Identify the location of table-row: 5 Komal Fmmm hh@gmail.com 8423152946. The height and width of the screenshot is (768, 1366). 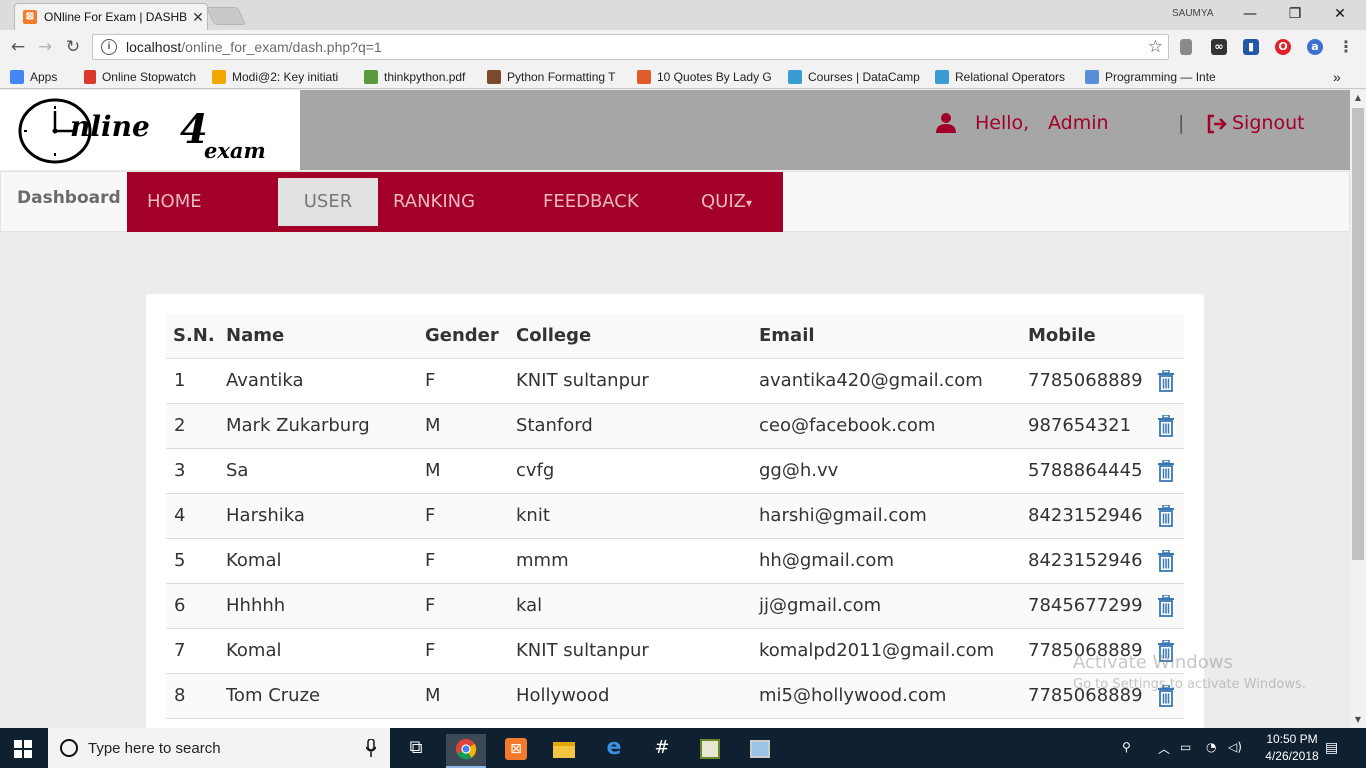
(675, 561).